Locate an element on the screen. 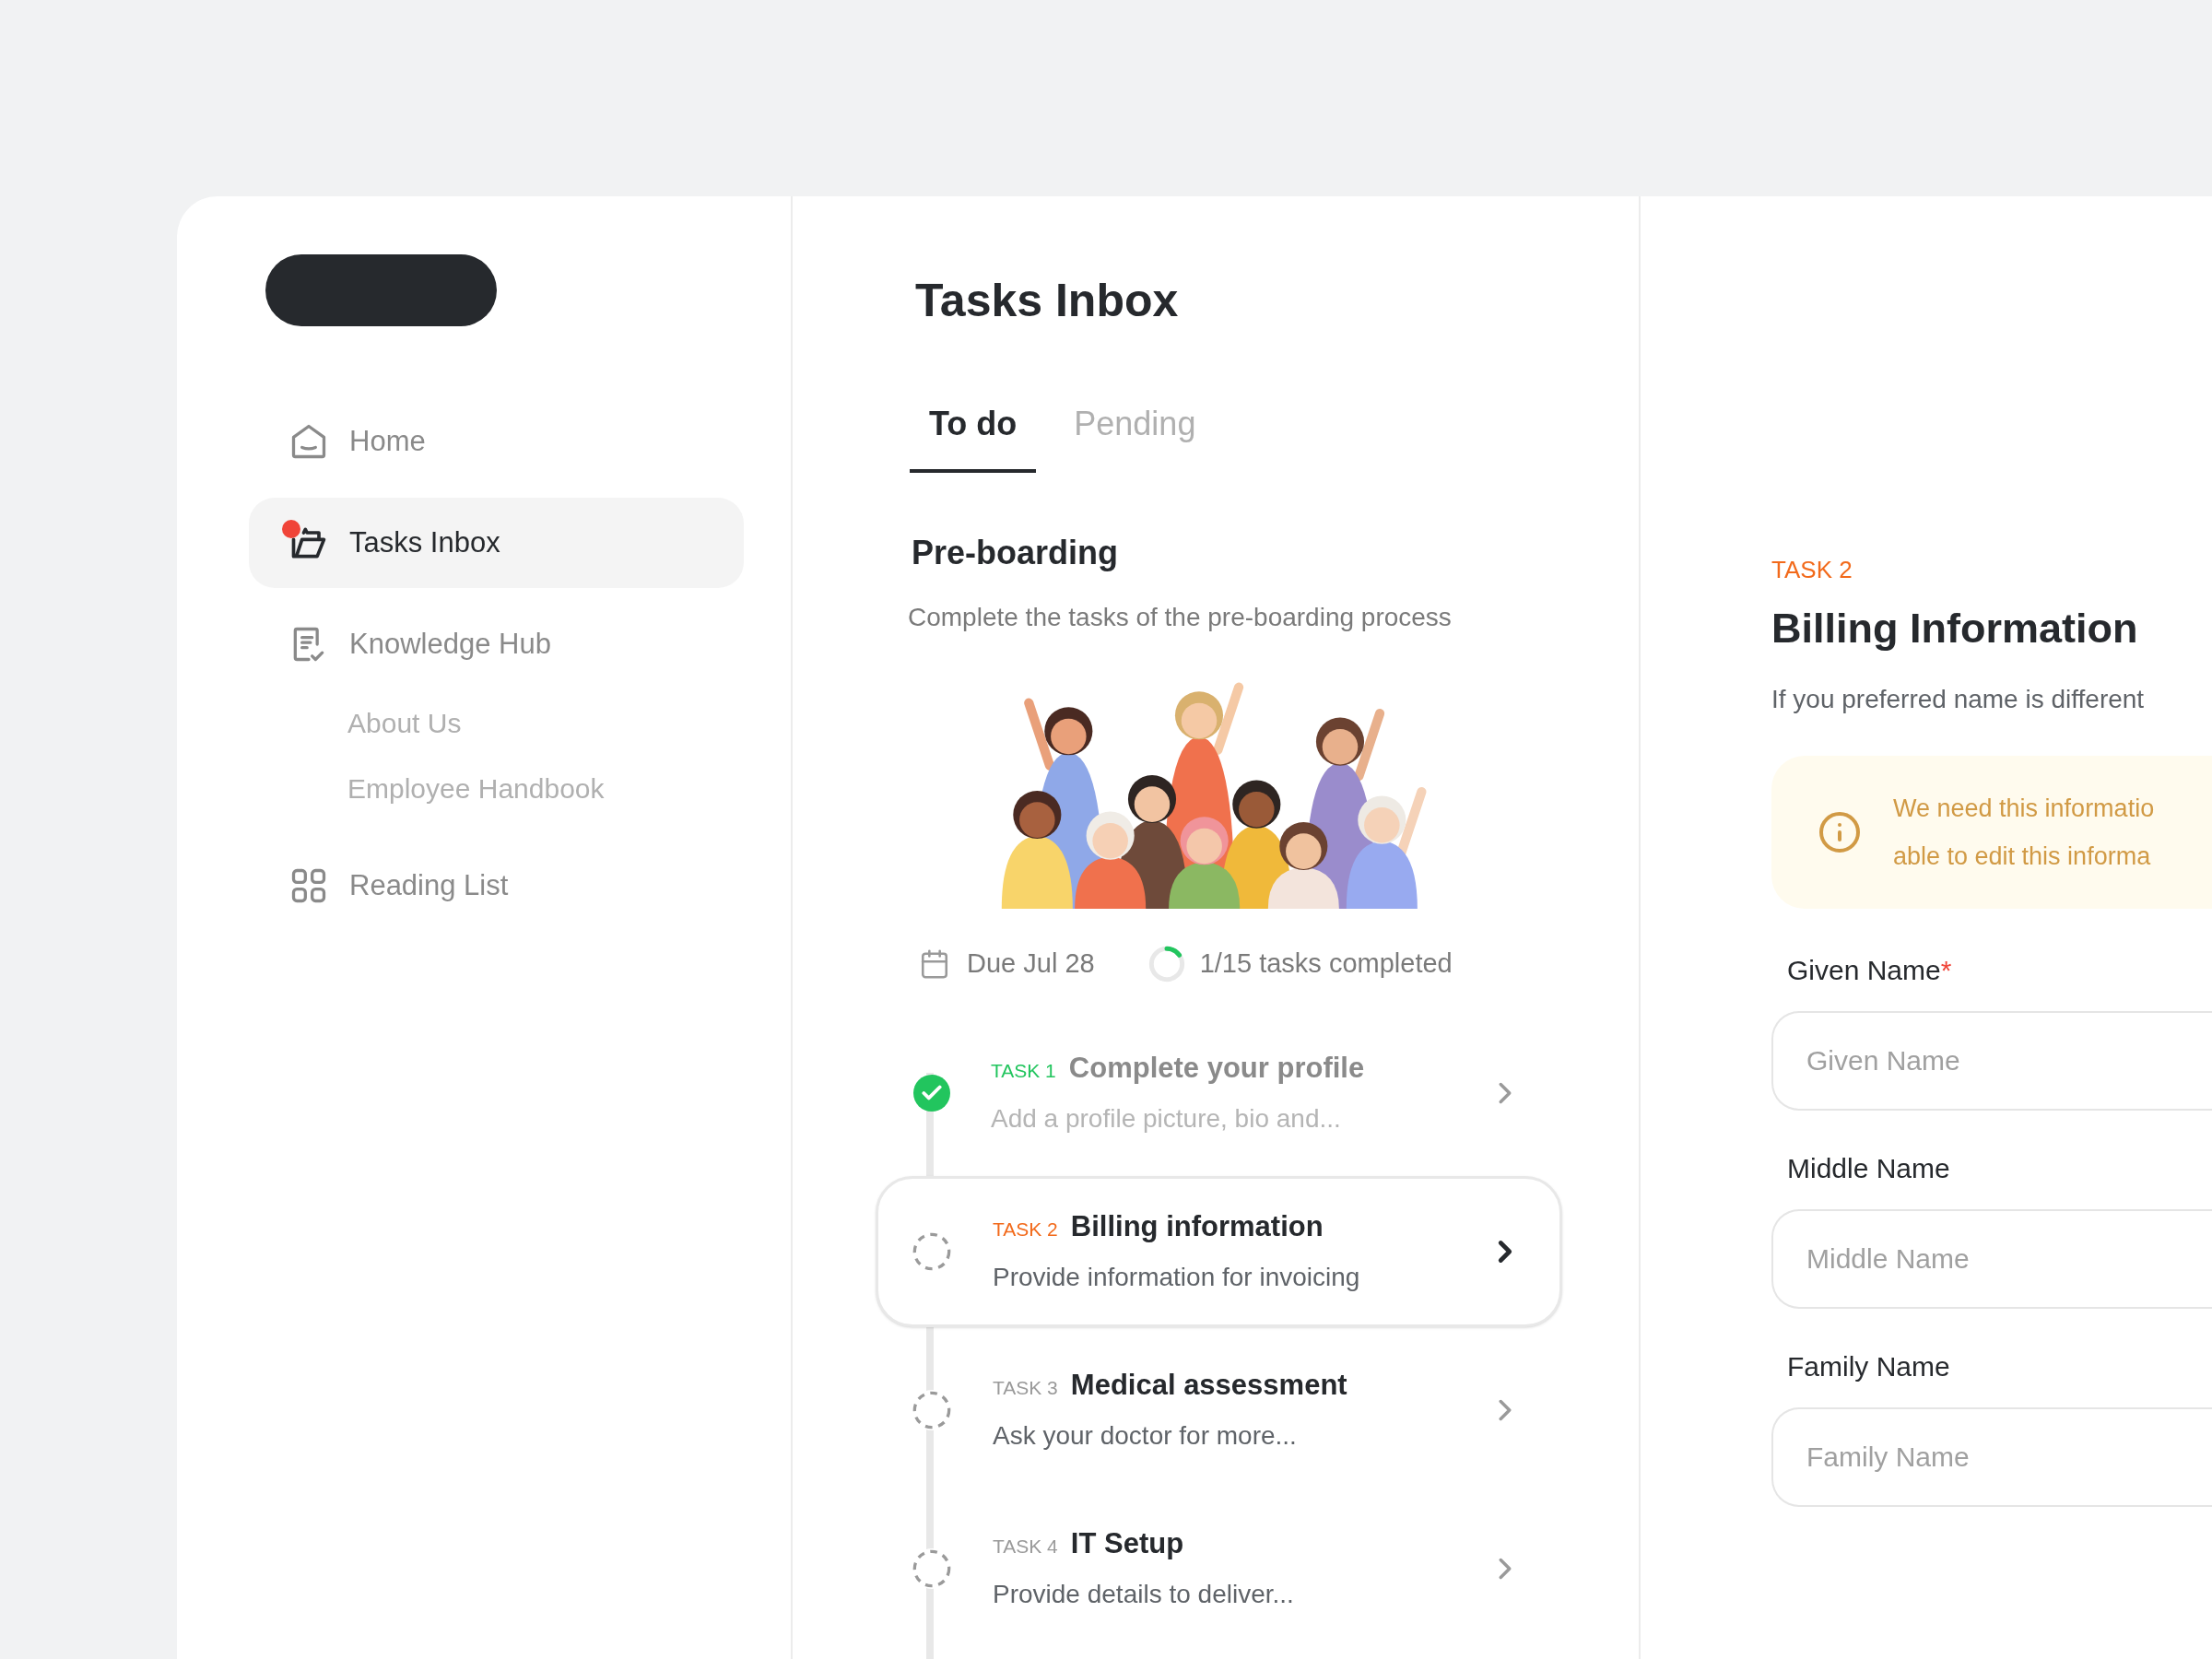 This screenshot has width=2212, height=1659. progress-text: 1/15 tasks completed is located at coordinates (1326, 963).